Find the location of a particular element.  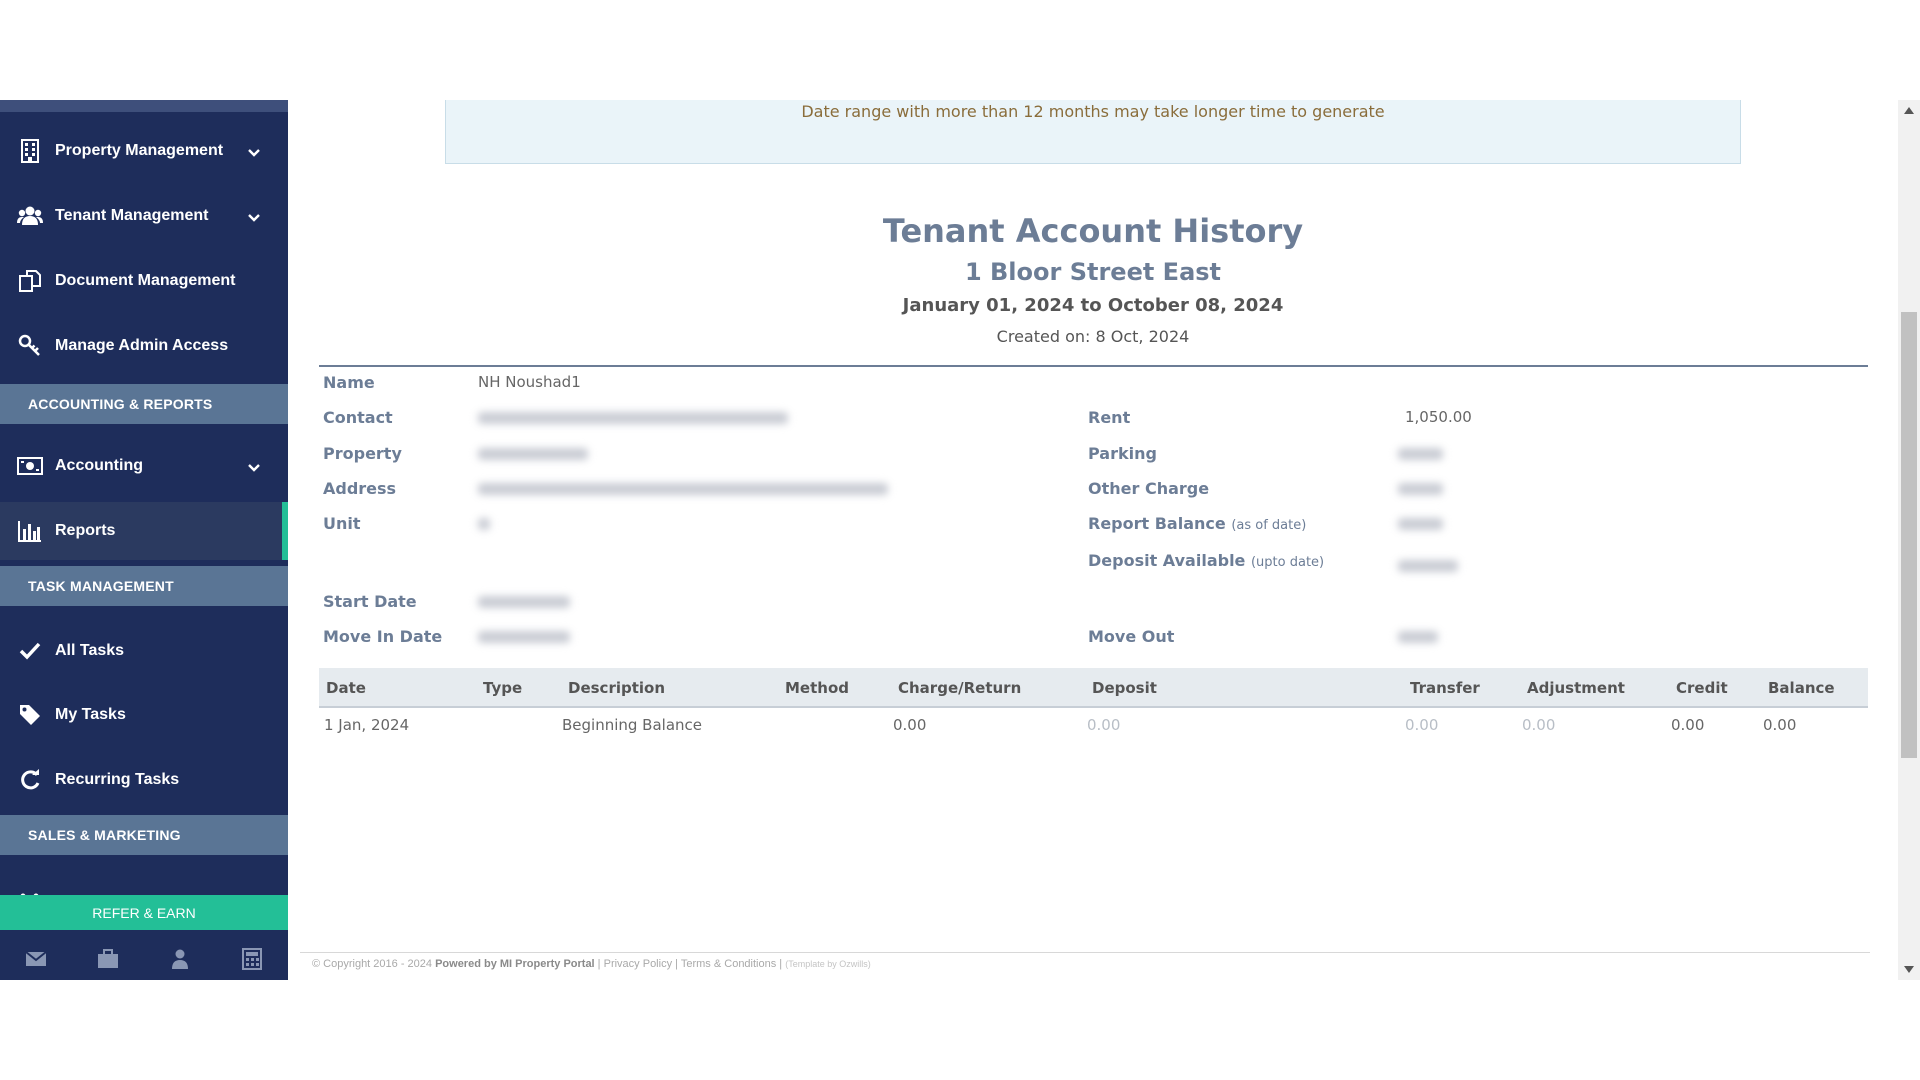

calculator-icon is located at coordinates (252, 959).